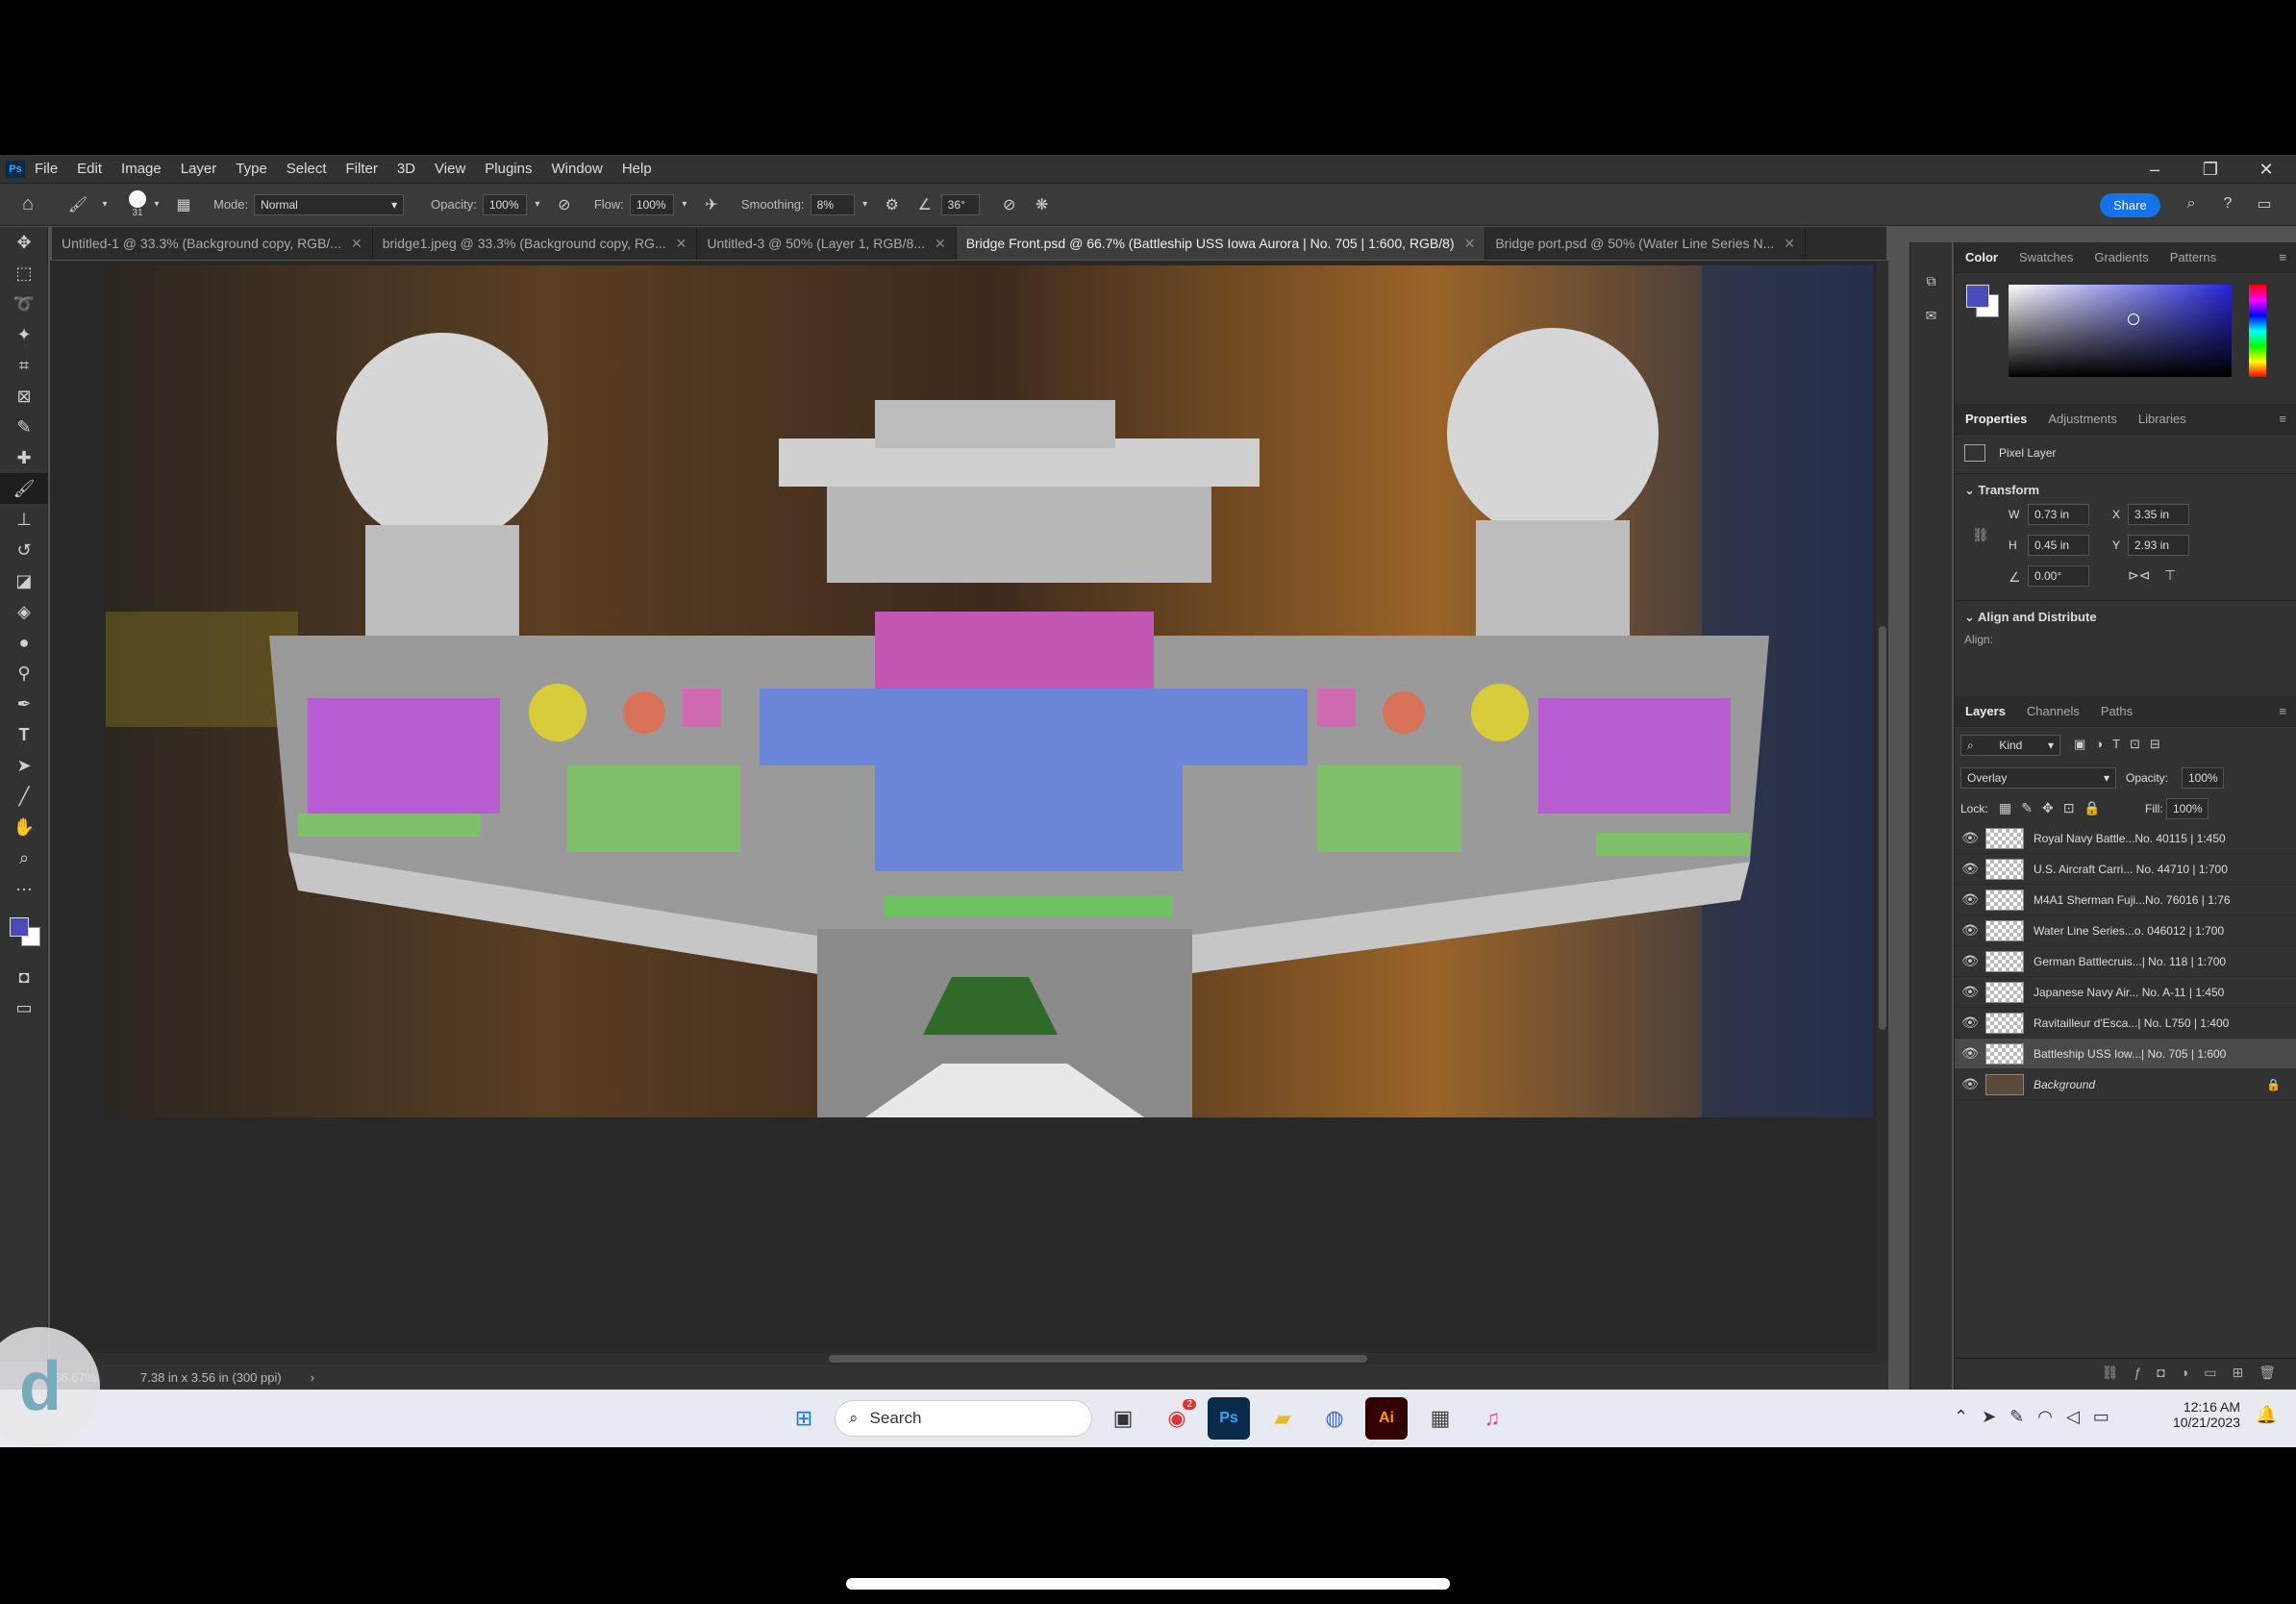  I want to click on menu-image: Image, so click(141, 169).